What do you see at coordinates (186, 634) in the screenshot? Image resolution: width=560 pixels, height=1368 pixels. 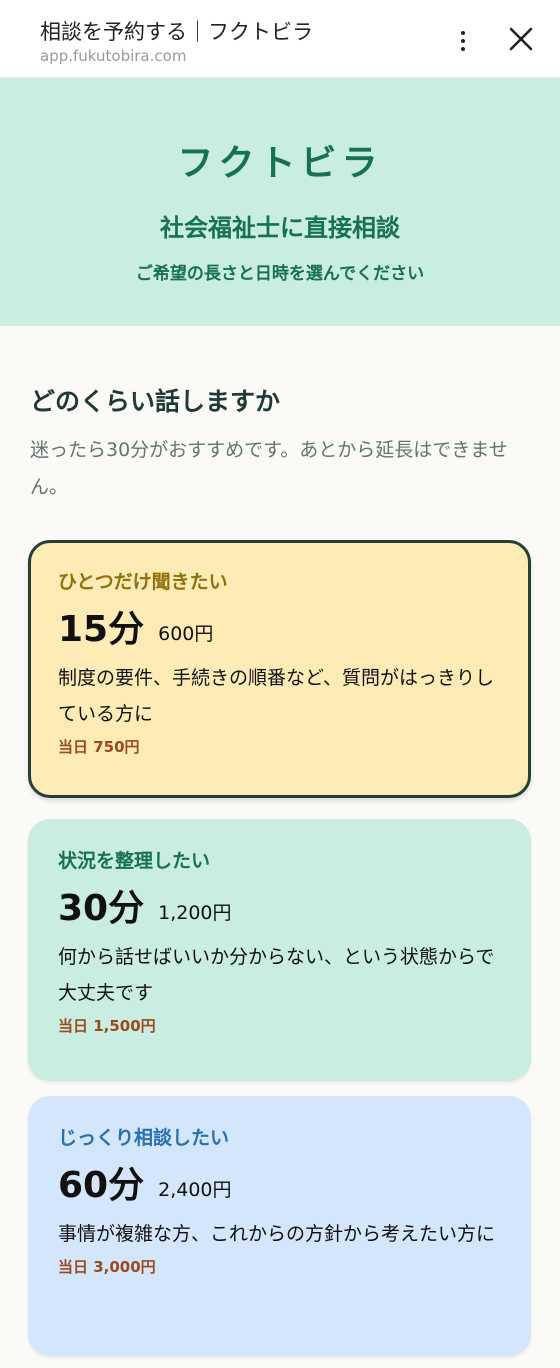 I see `plan-price: 600円` at bounding box center [186, 634].